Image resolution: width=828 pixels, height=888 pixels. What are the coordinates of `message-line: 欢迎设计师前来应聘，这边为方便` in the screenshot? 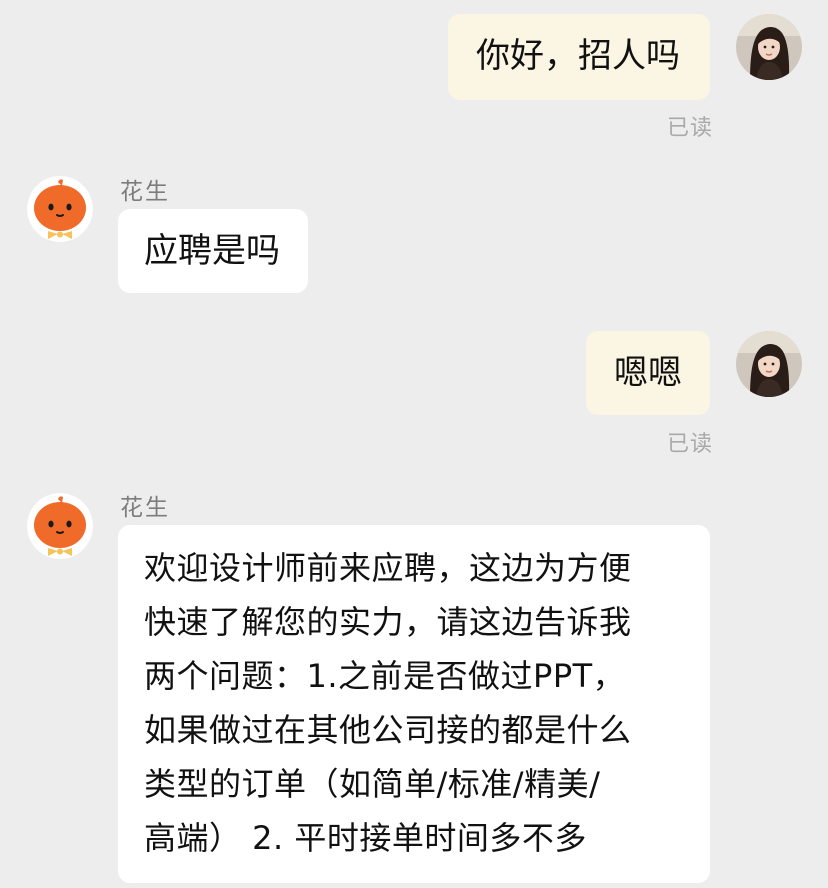 It's located at (388, 568).